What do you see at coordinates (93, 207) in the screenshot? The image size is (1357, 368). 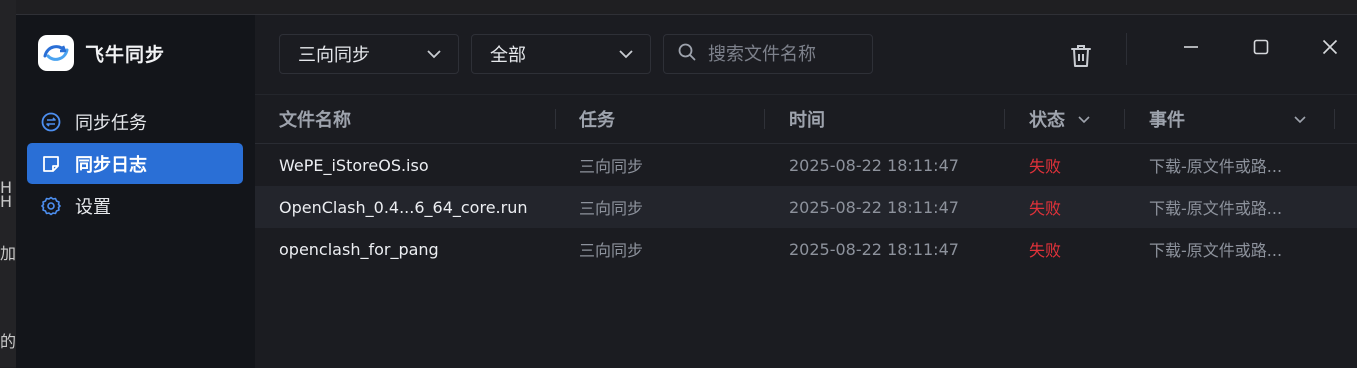 I see `sidebar-item-label: 设置` at bounding box center [93, 207].